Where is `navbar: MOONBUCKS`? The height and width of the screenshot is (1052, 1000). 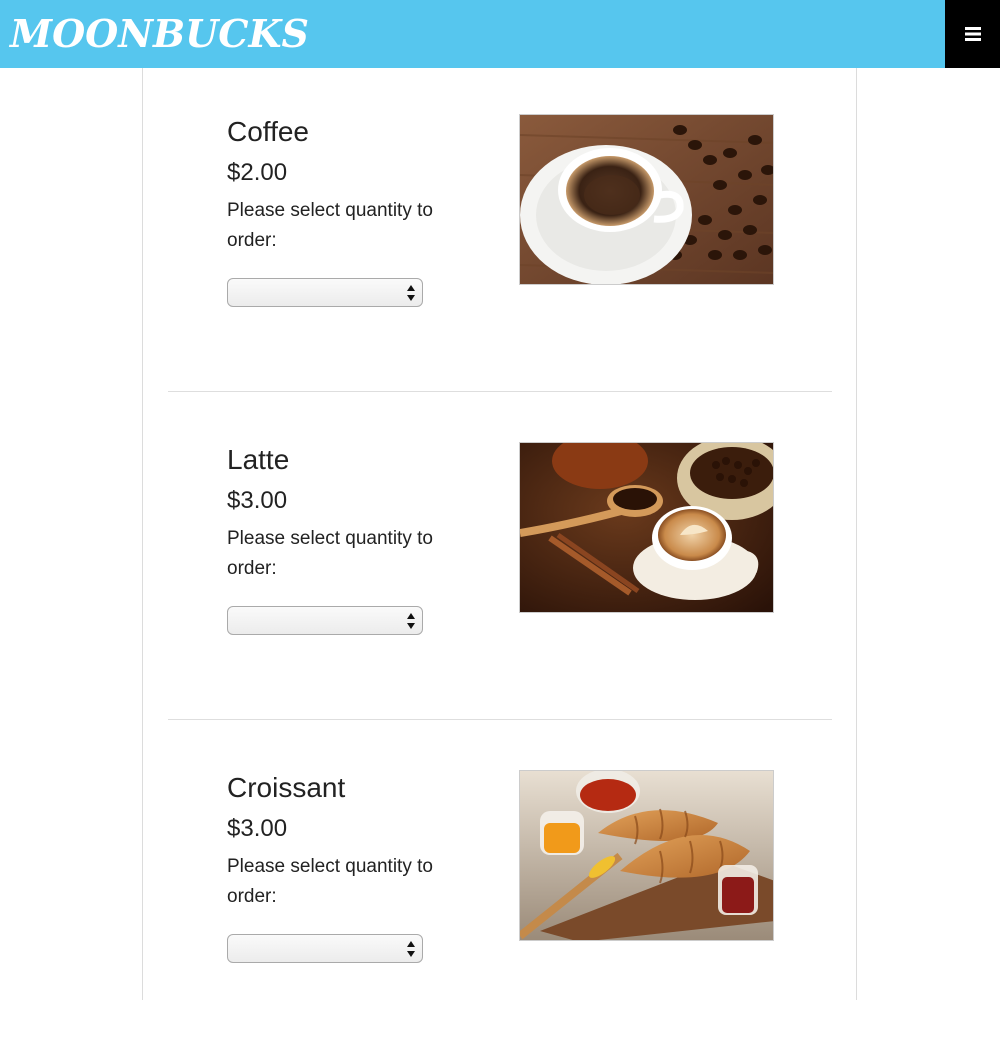 navbar: MOONBUCKS is located at coordinates (500, 34).